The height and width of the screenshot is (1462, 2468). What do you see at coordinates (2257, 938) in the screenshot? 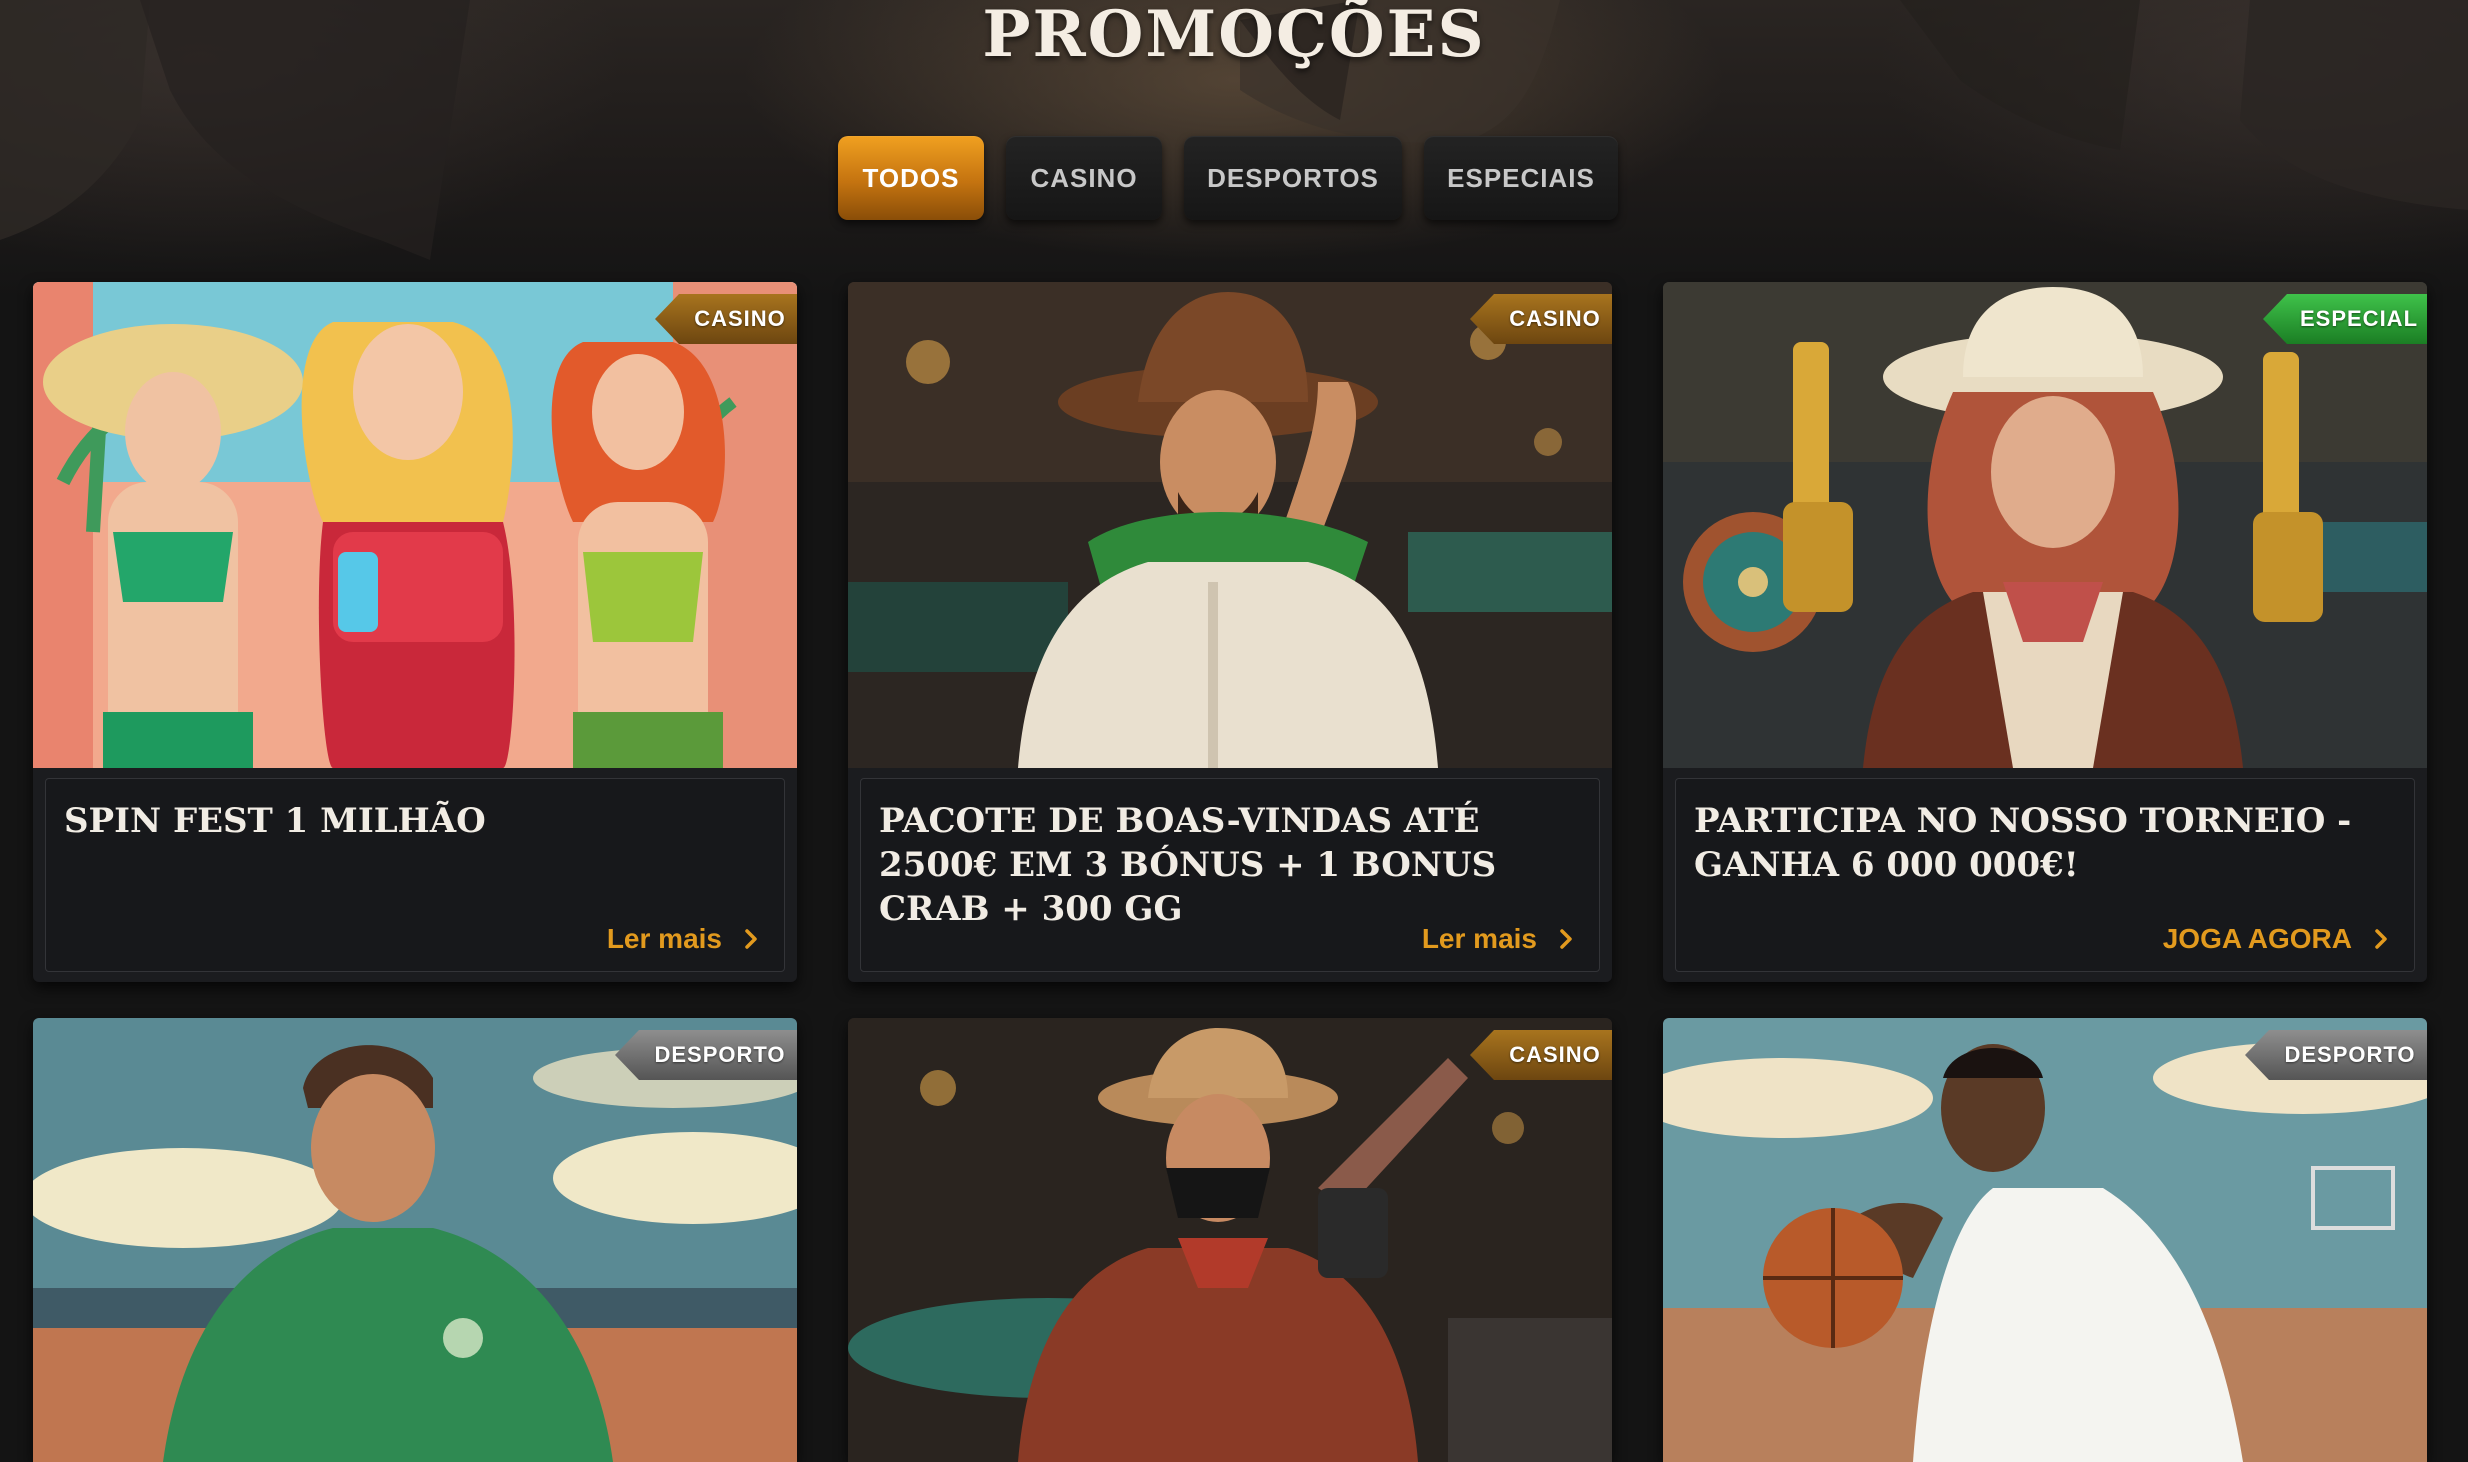
I see `link-label: JOGA AGORA` at bounding box center [2257, 938].